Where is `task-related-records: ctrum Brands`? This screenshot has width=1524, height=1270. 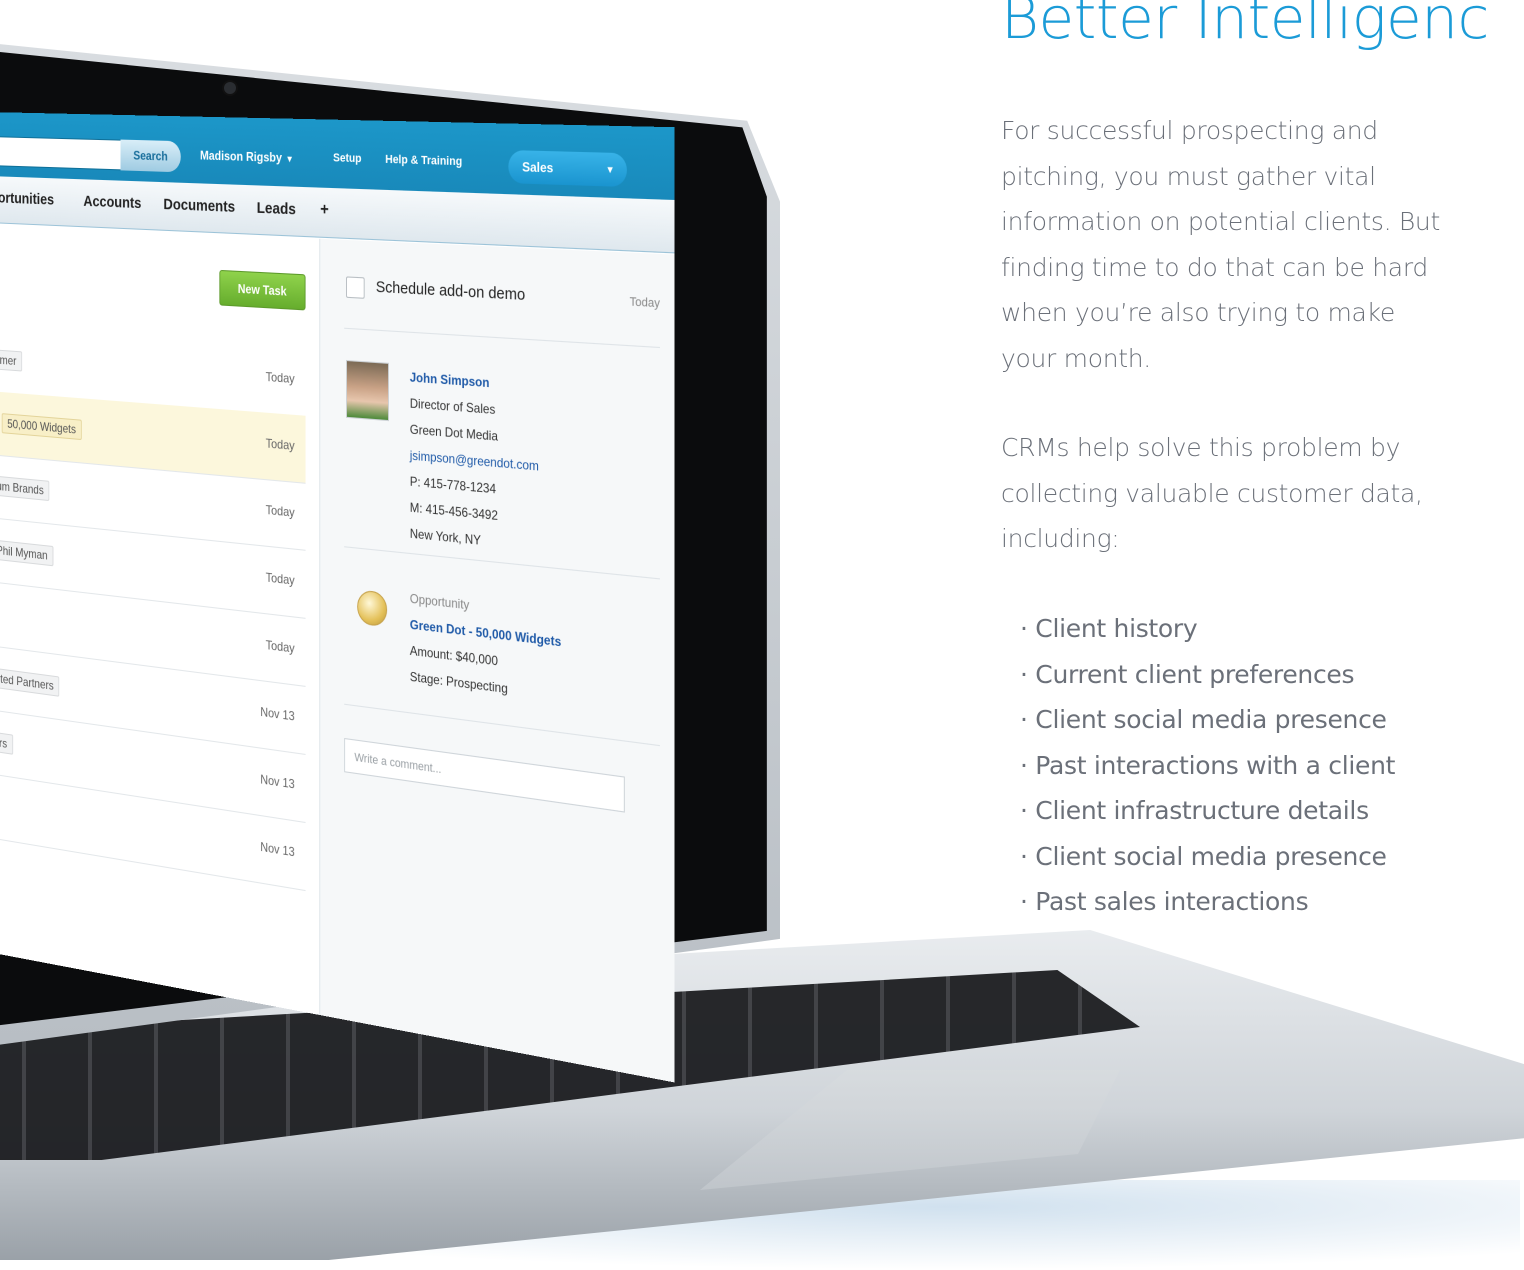 task-related-records: ctrum Brands is located at coordinates (27, 487).